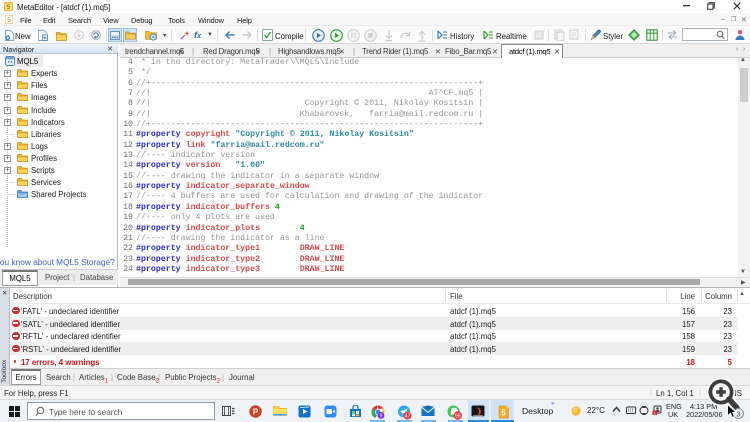  I want to click on svg-text: 9, so click(381, 416).